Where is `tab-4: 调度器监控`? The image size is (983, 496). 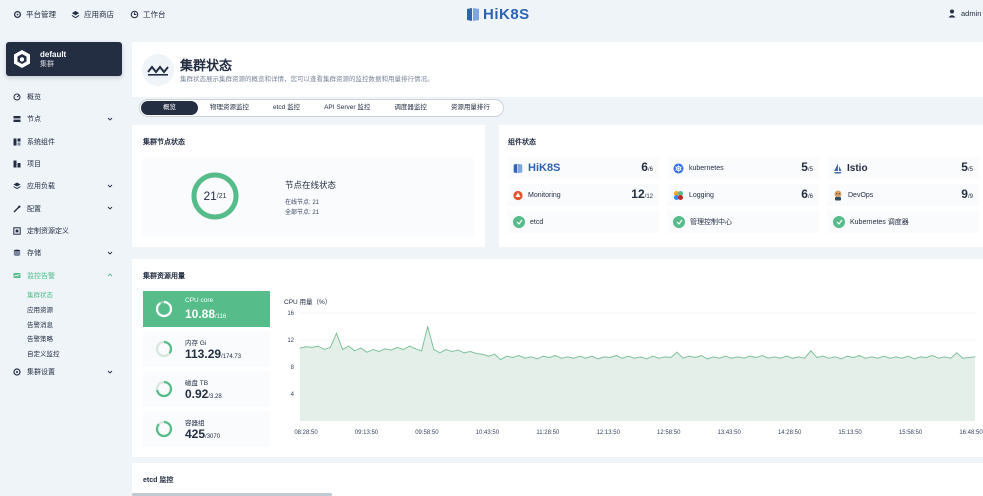
tab-4: 调度器监控 is located at coordinates (410, 108).